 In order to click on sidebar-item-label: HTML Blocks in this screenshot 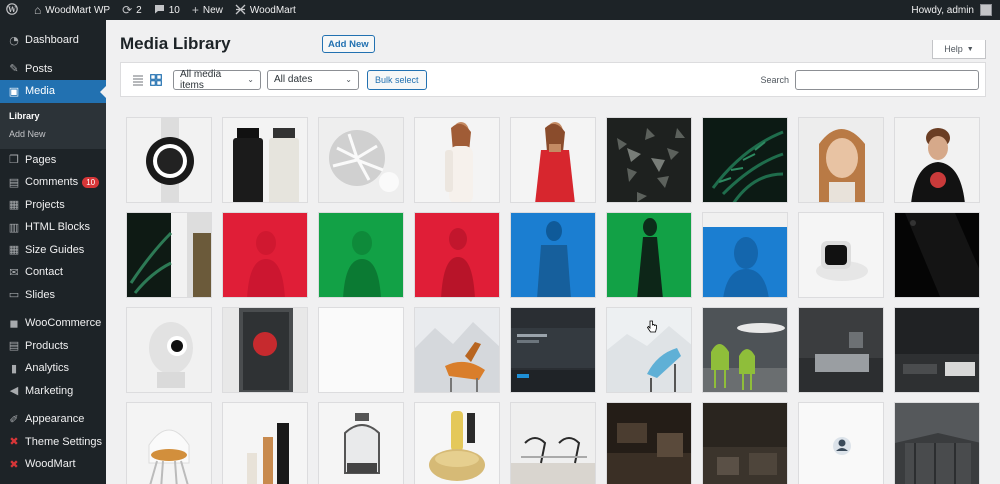, I will do `click(57, 227)`.